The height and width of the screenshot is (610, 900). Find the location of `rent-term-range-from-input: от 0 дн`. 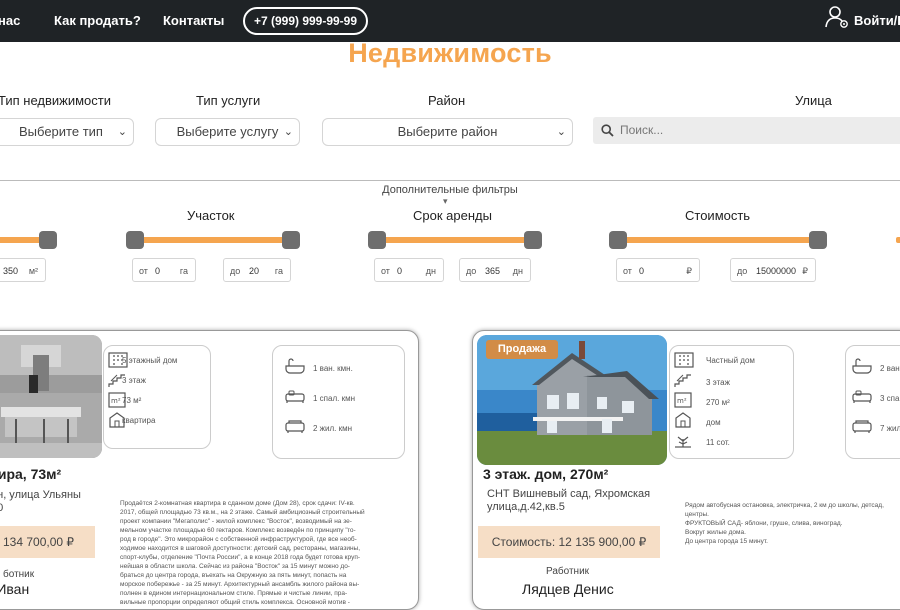

rent-term-range-from-input: от 0 дн is located at coordinates (409, 270).